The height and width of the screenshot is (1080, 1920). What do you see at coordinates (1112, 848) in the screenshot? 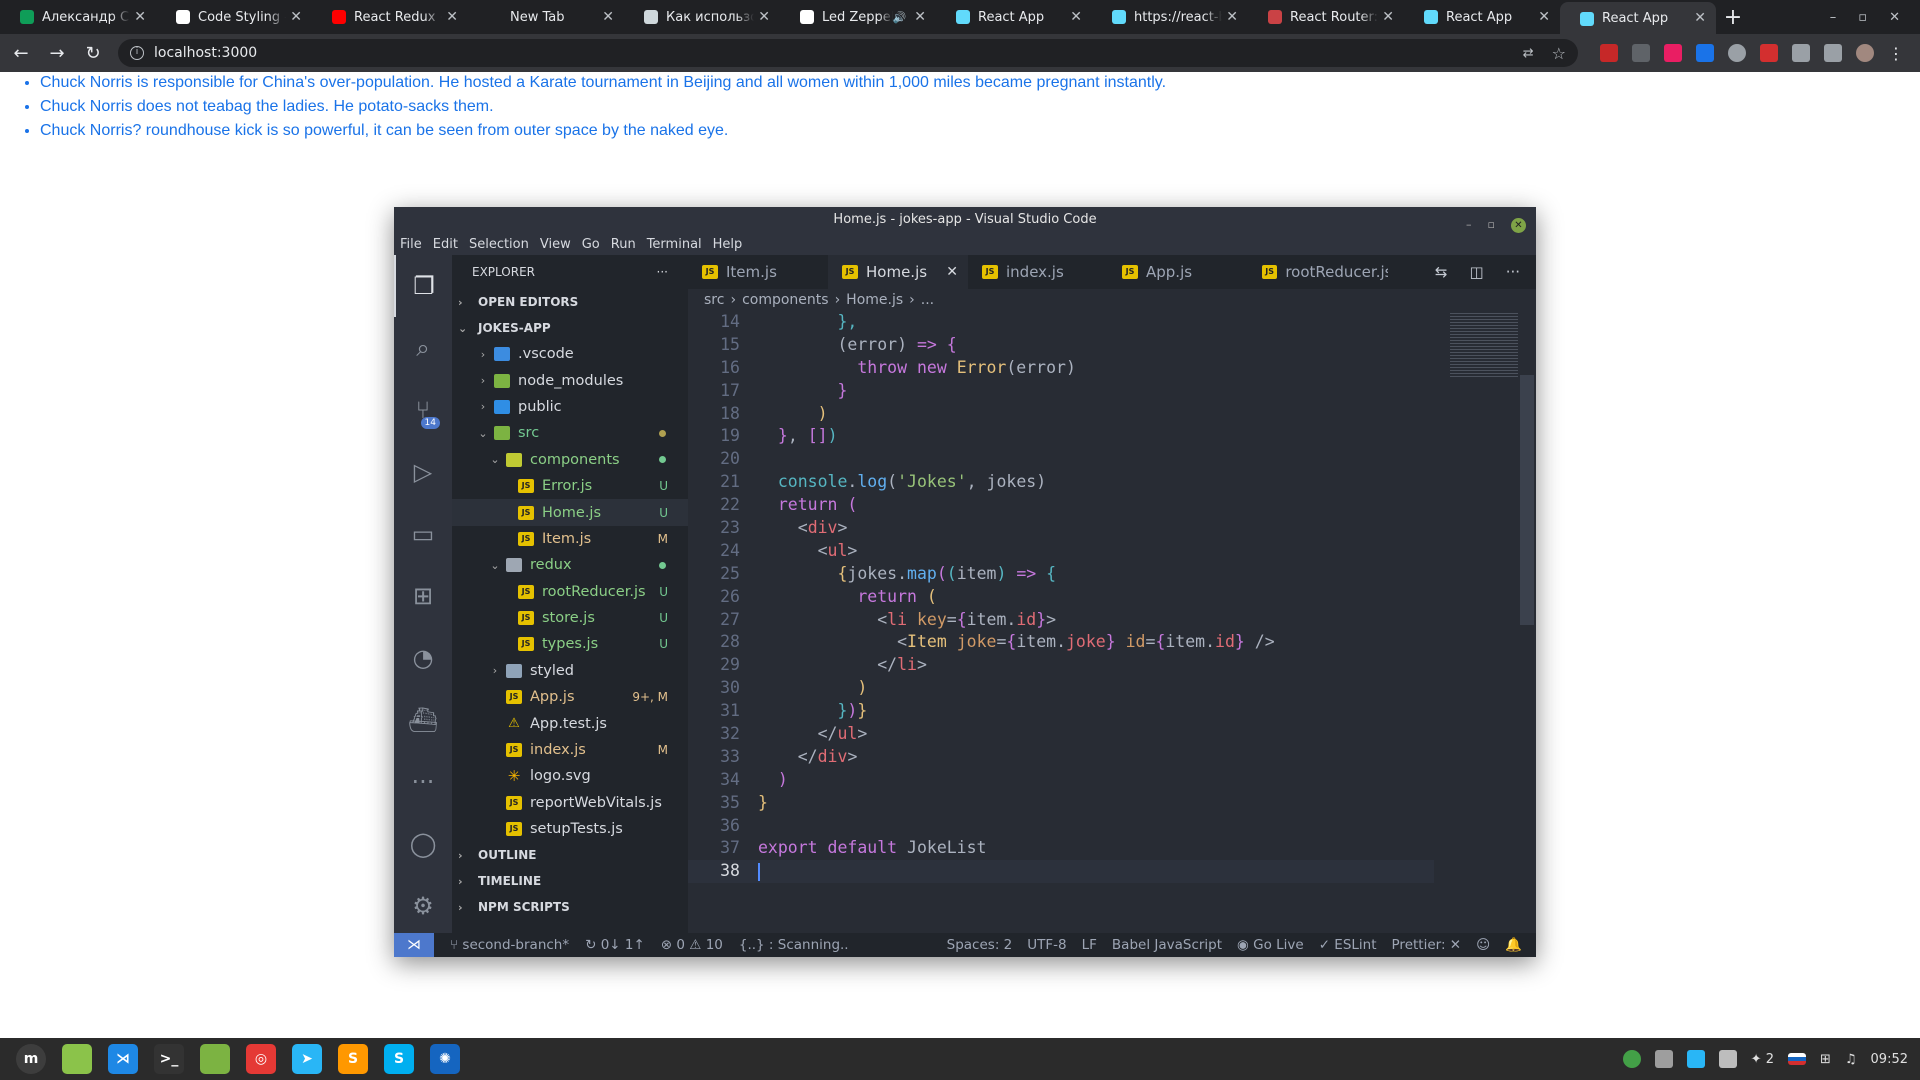
I see `code-line: 37 export default JokeList` at bounding box center [1112, 848].